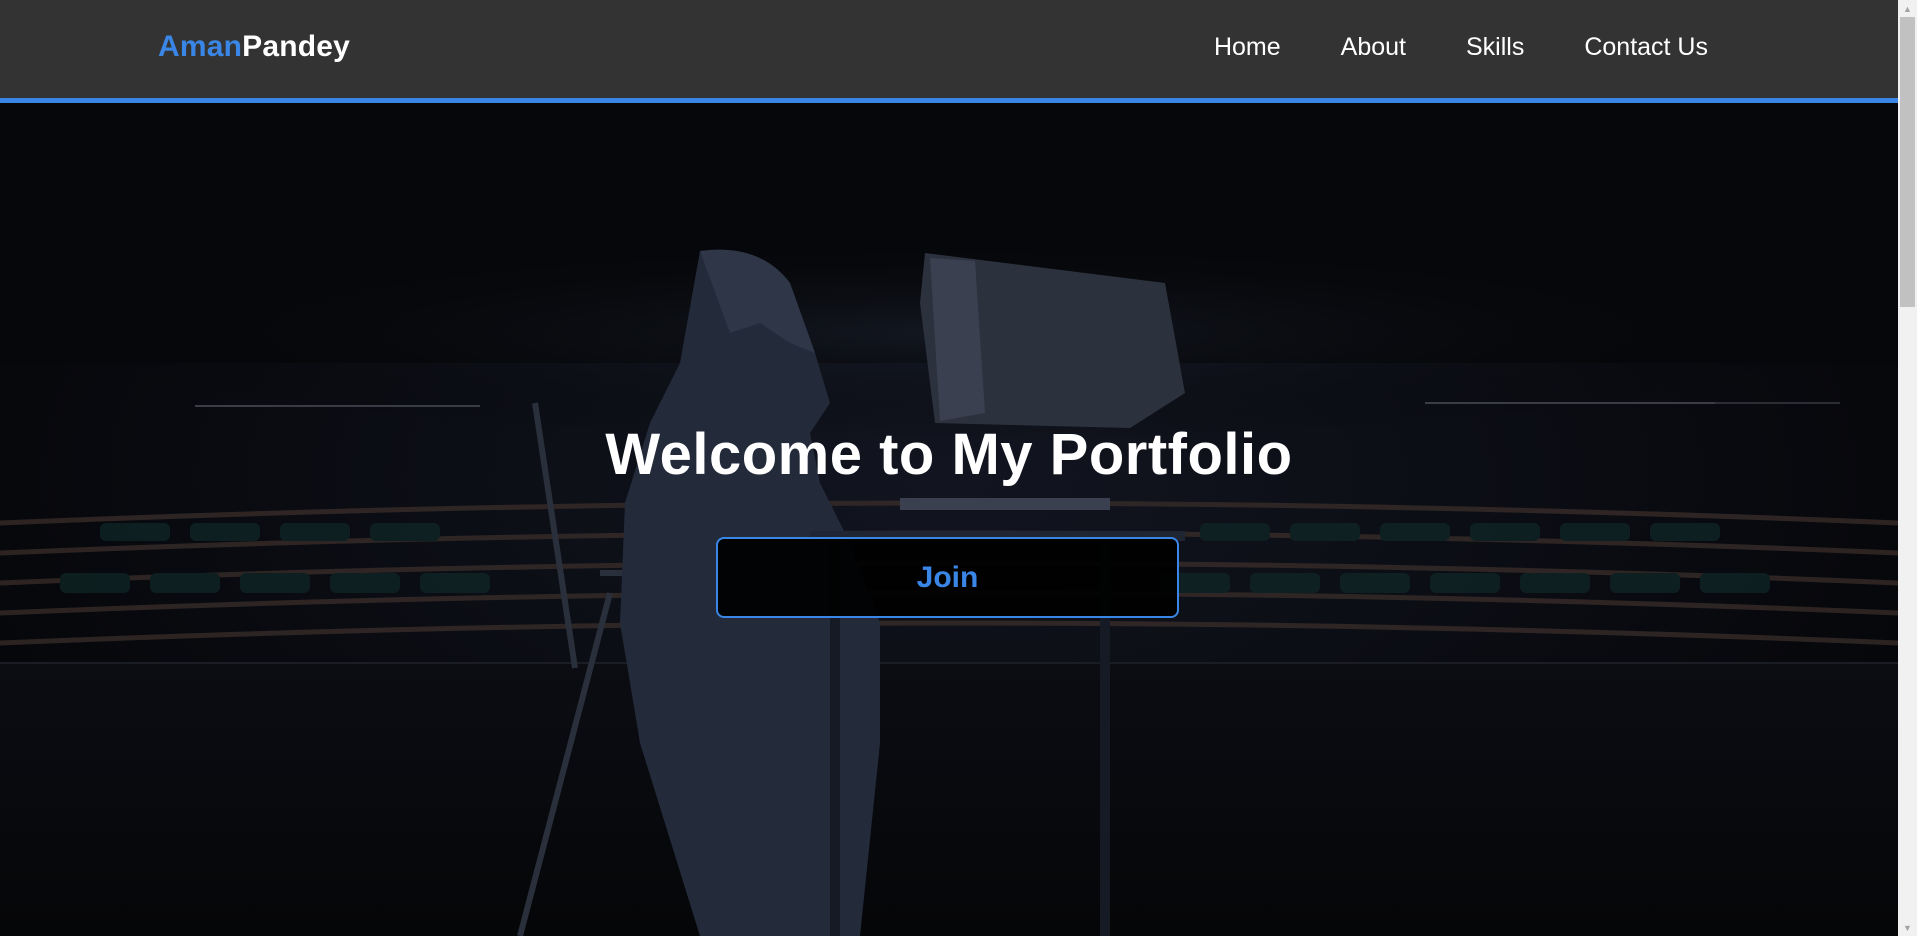  What do you see at coordinates (1431, 47) in the screenshot?
I see `nav-links: Home About Skills Contact Us` at bounding box center [1431, 47].